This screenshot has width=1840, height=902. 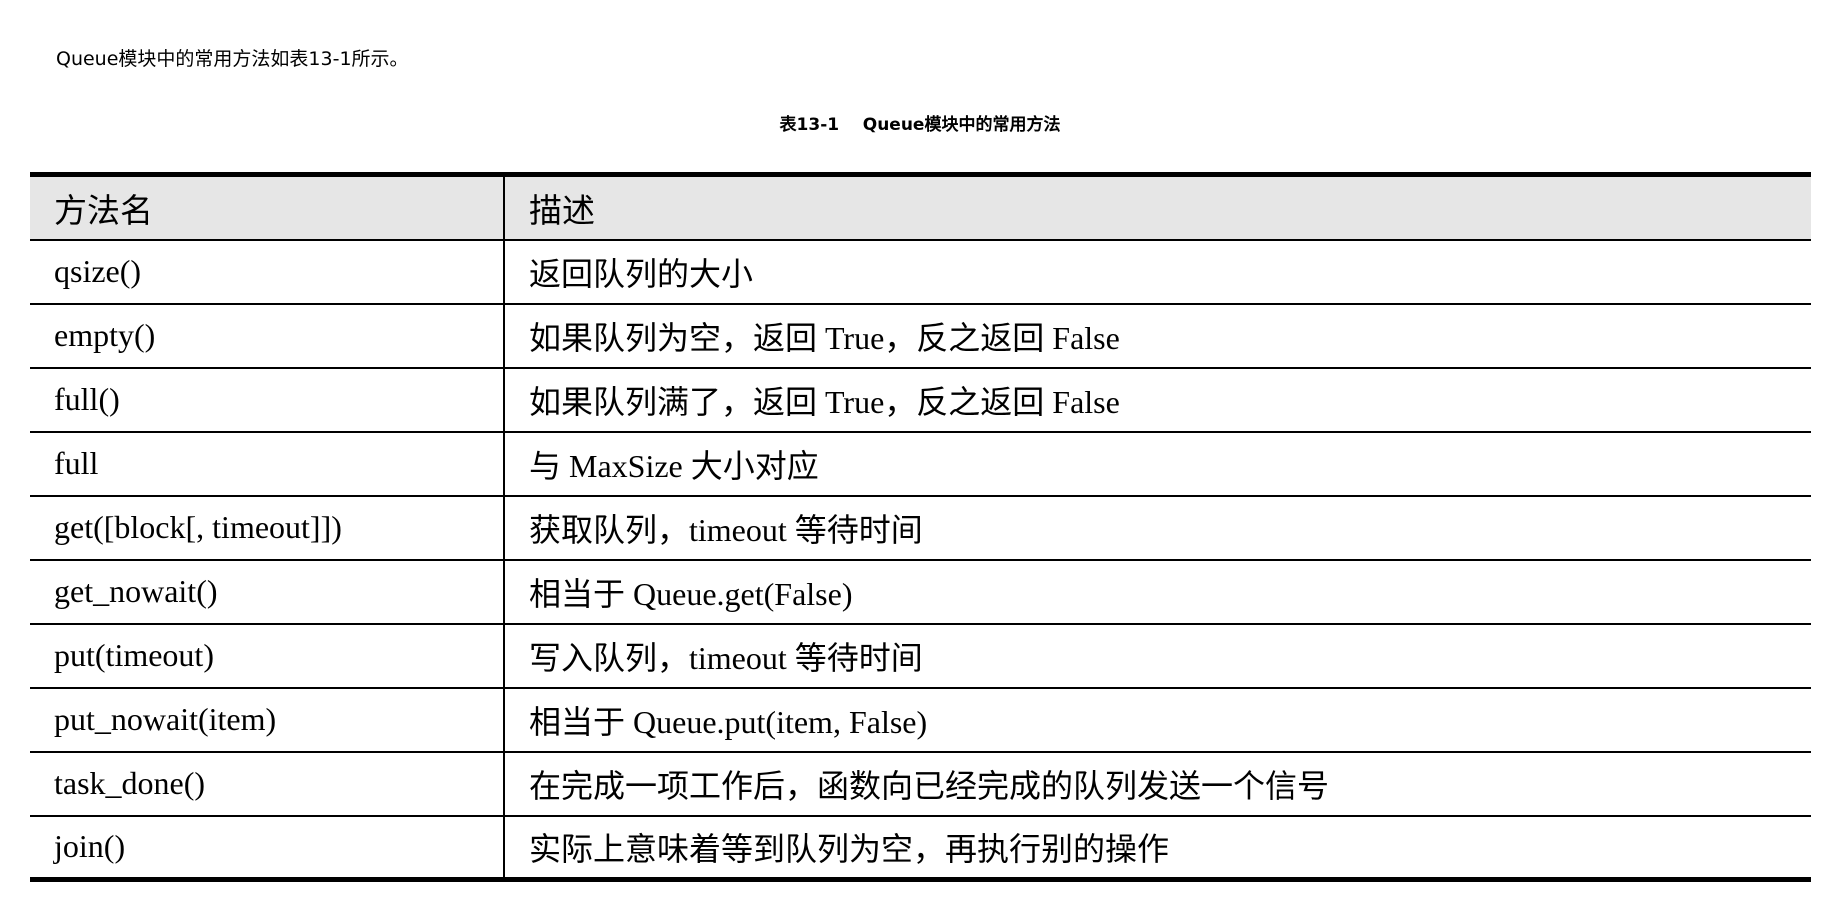 I want to click on table-row: qsize() 返回队列的大小, so click(x=920, y=272).